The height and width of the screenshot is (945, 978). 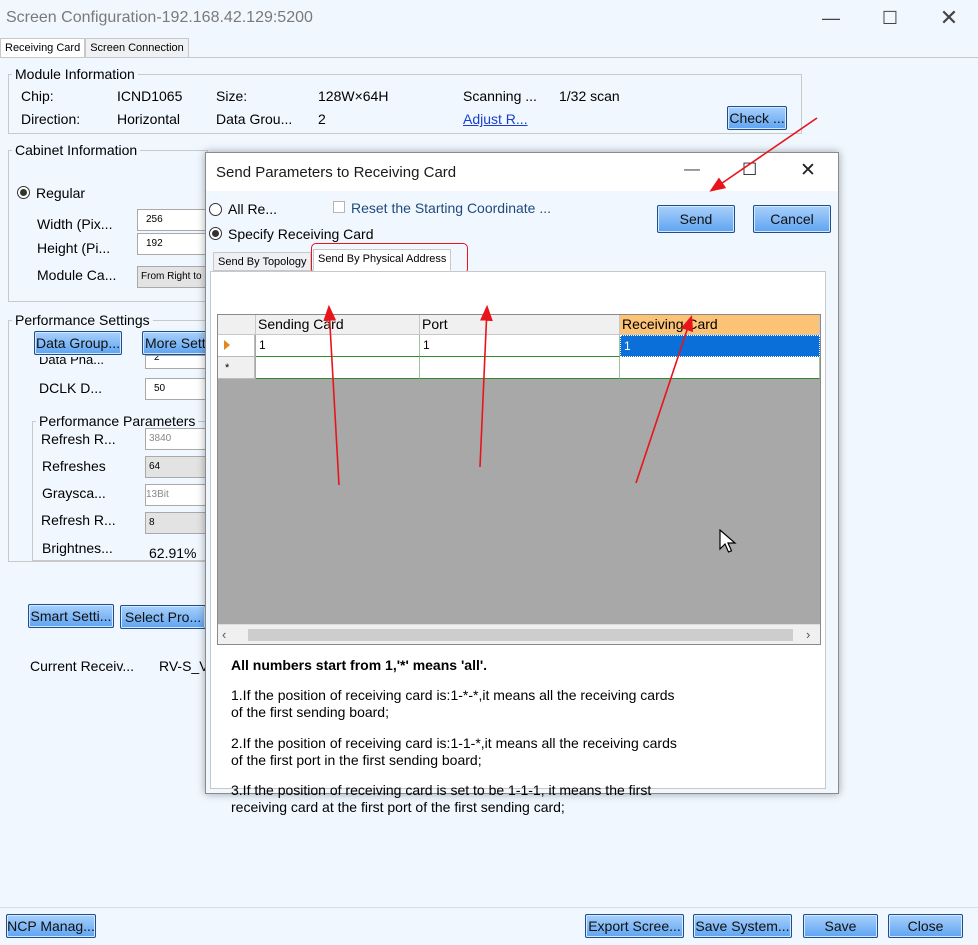 What do you see at coordinates (486, 386) in the screenshot?
I see `arrow-to-port` at bounding box center [486, 386].